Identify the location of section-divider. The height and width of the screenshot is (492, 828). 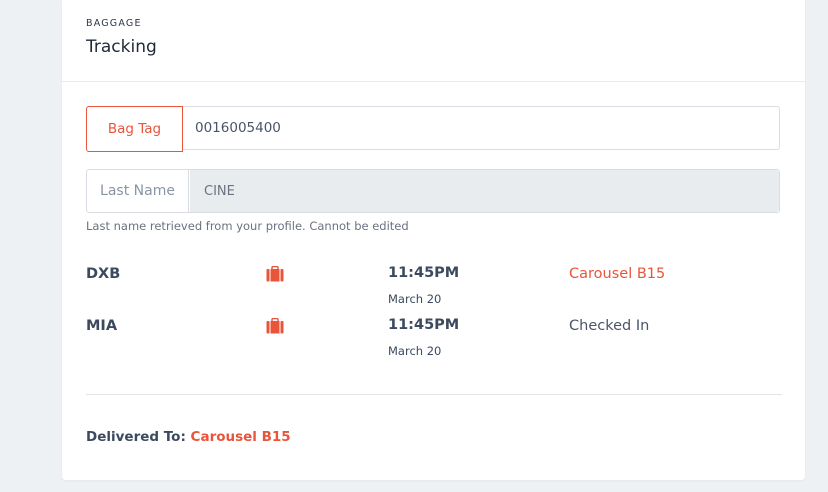
(434, 394).